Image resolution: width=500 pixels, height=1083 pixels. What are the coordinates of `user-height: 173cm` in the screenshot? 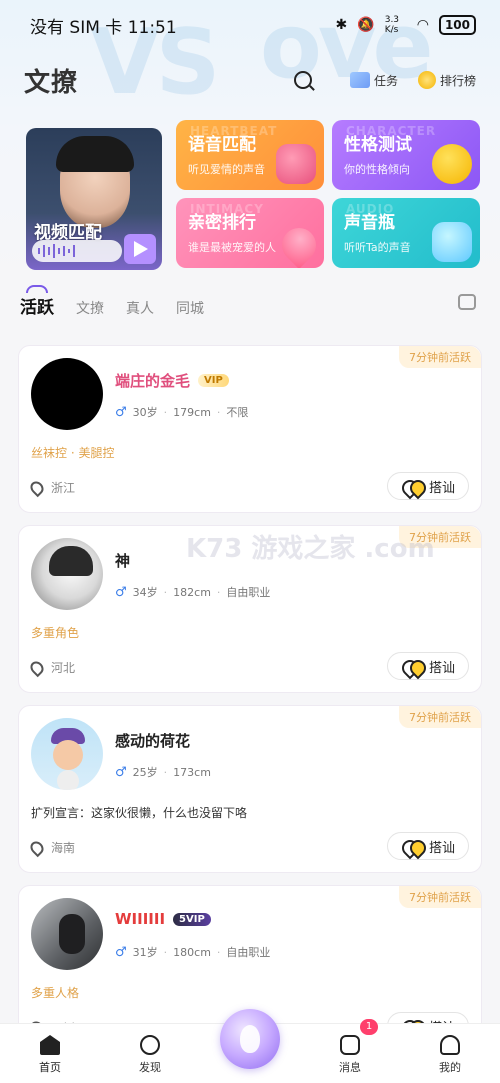 It's located at (192, 772).